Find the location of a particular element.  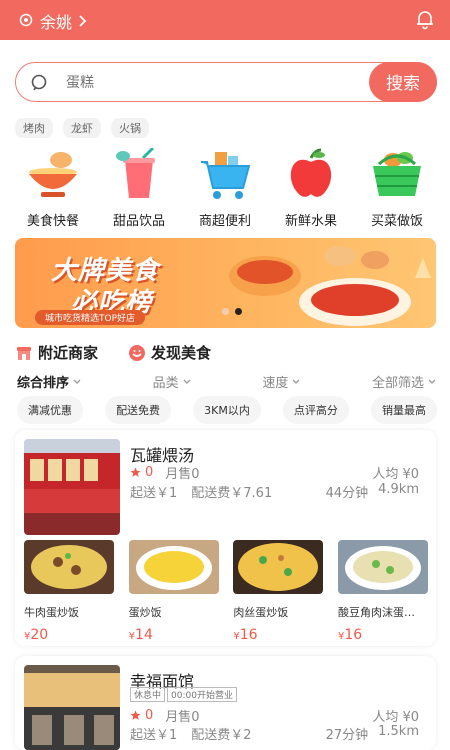

hot-tag: 龙虾 is located at coordinates (82, 128).